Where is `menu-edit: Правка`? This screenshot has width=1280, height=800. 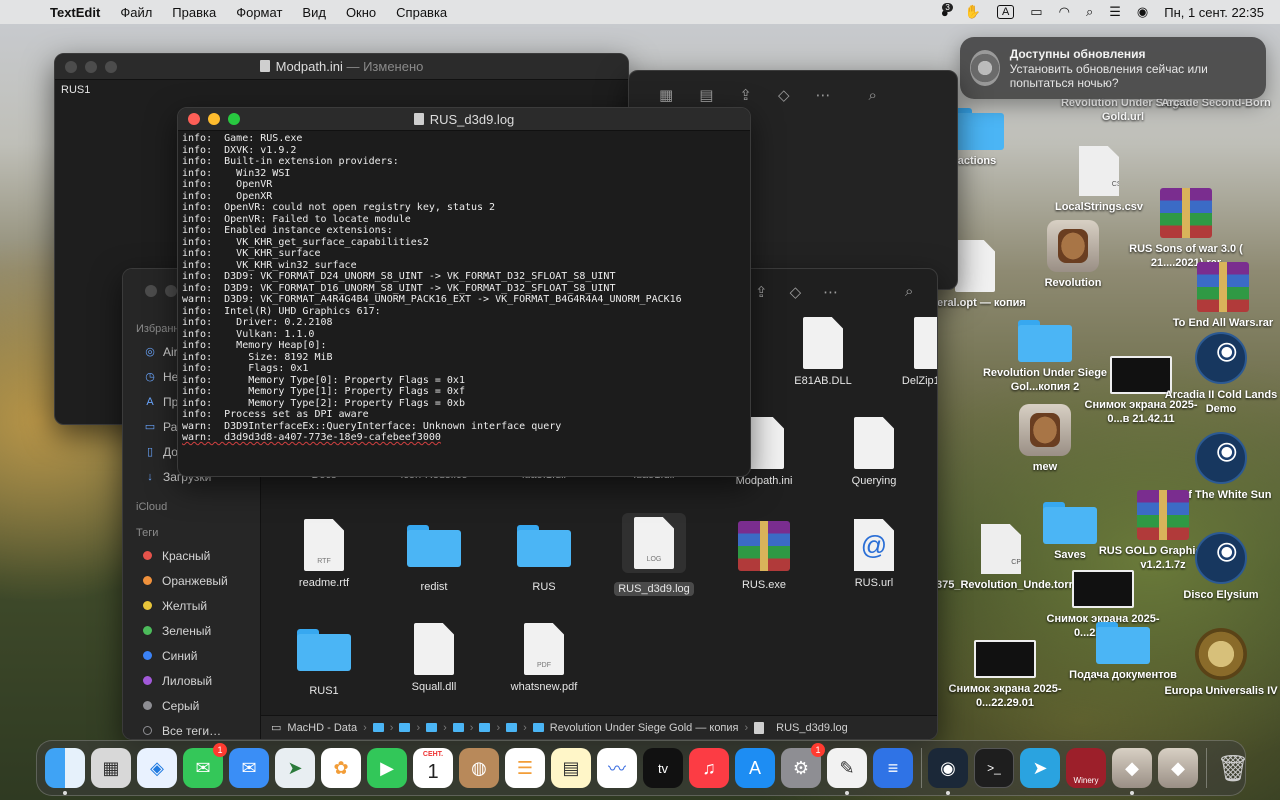 menu-edit: Правка is located at coordinates (194, 12).